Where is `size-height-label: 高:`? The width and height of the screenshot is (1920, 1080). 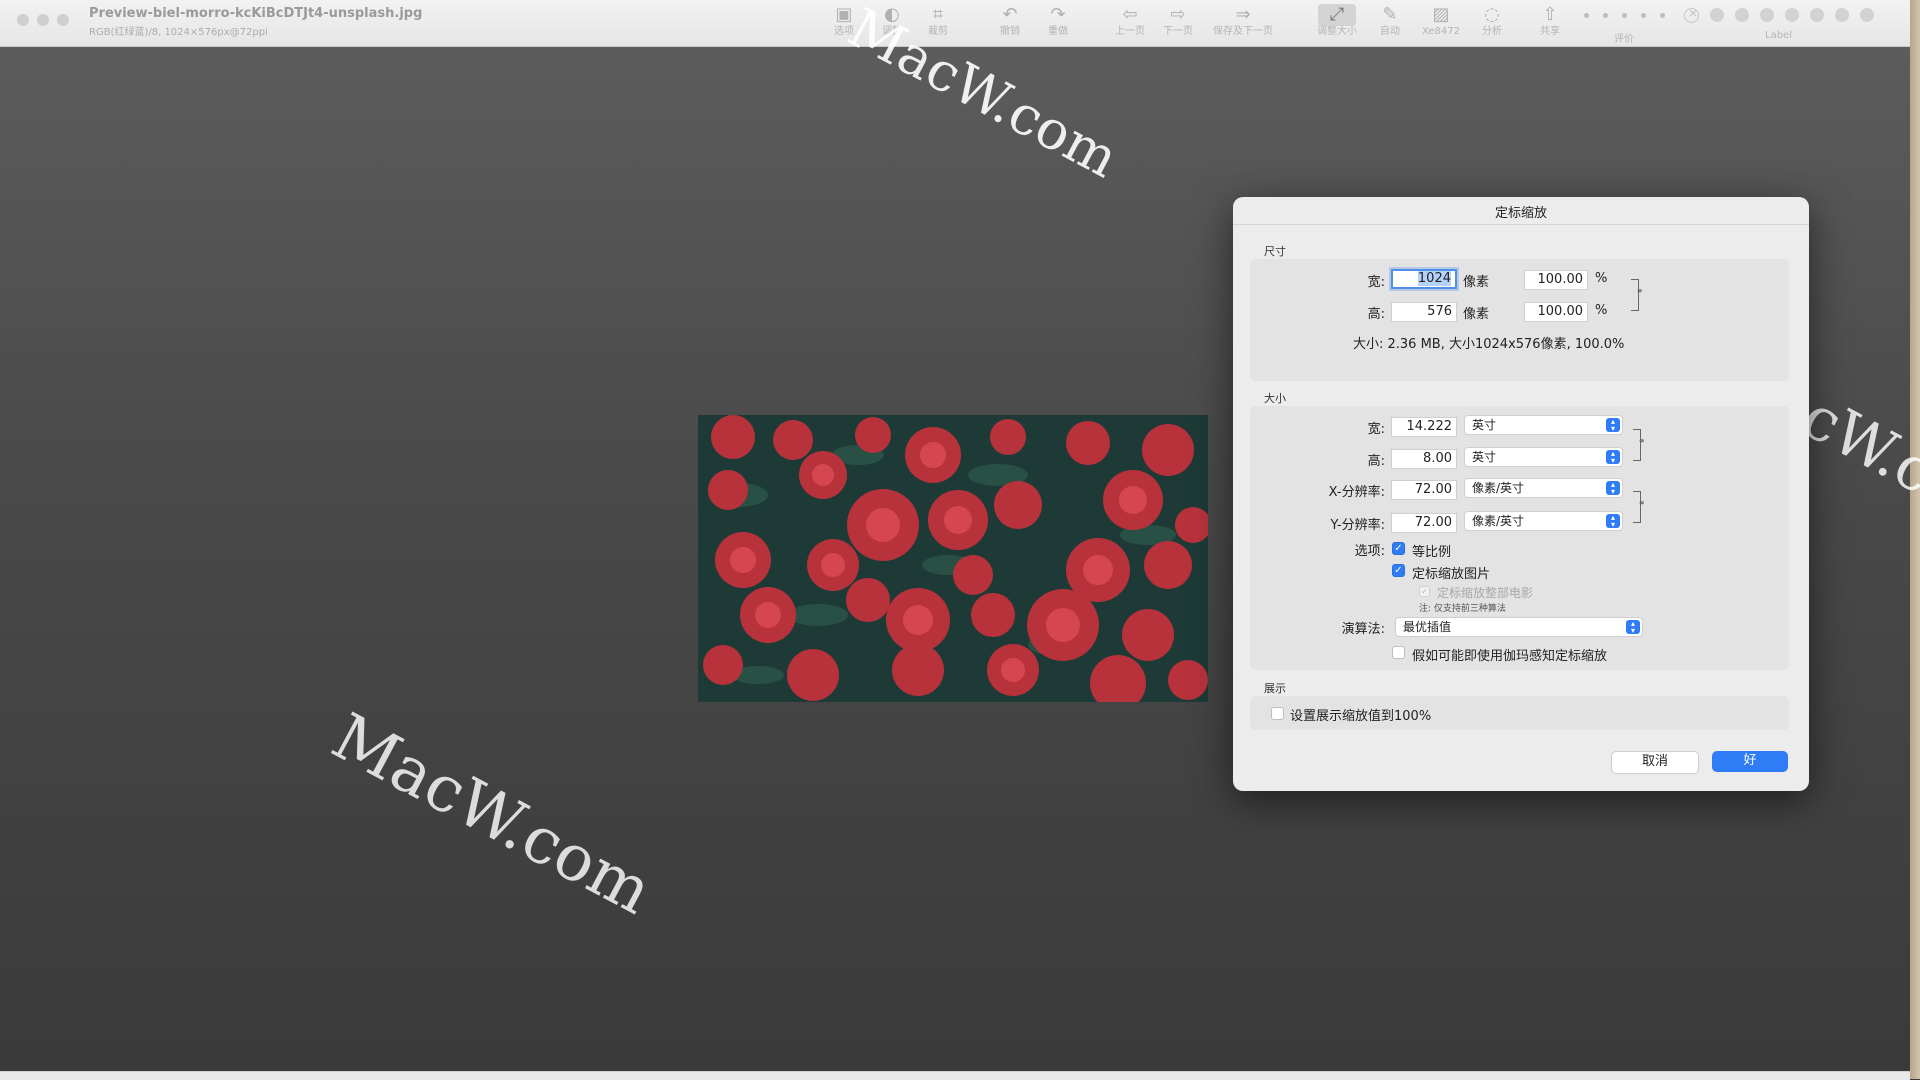
size-height-label: 高: is located at coordinates (1376, 461).